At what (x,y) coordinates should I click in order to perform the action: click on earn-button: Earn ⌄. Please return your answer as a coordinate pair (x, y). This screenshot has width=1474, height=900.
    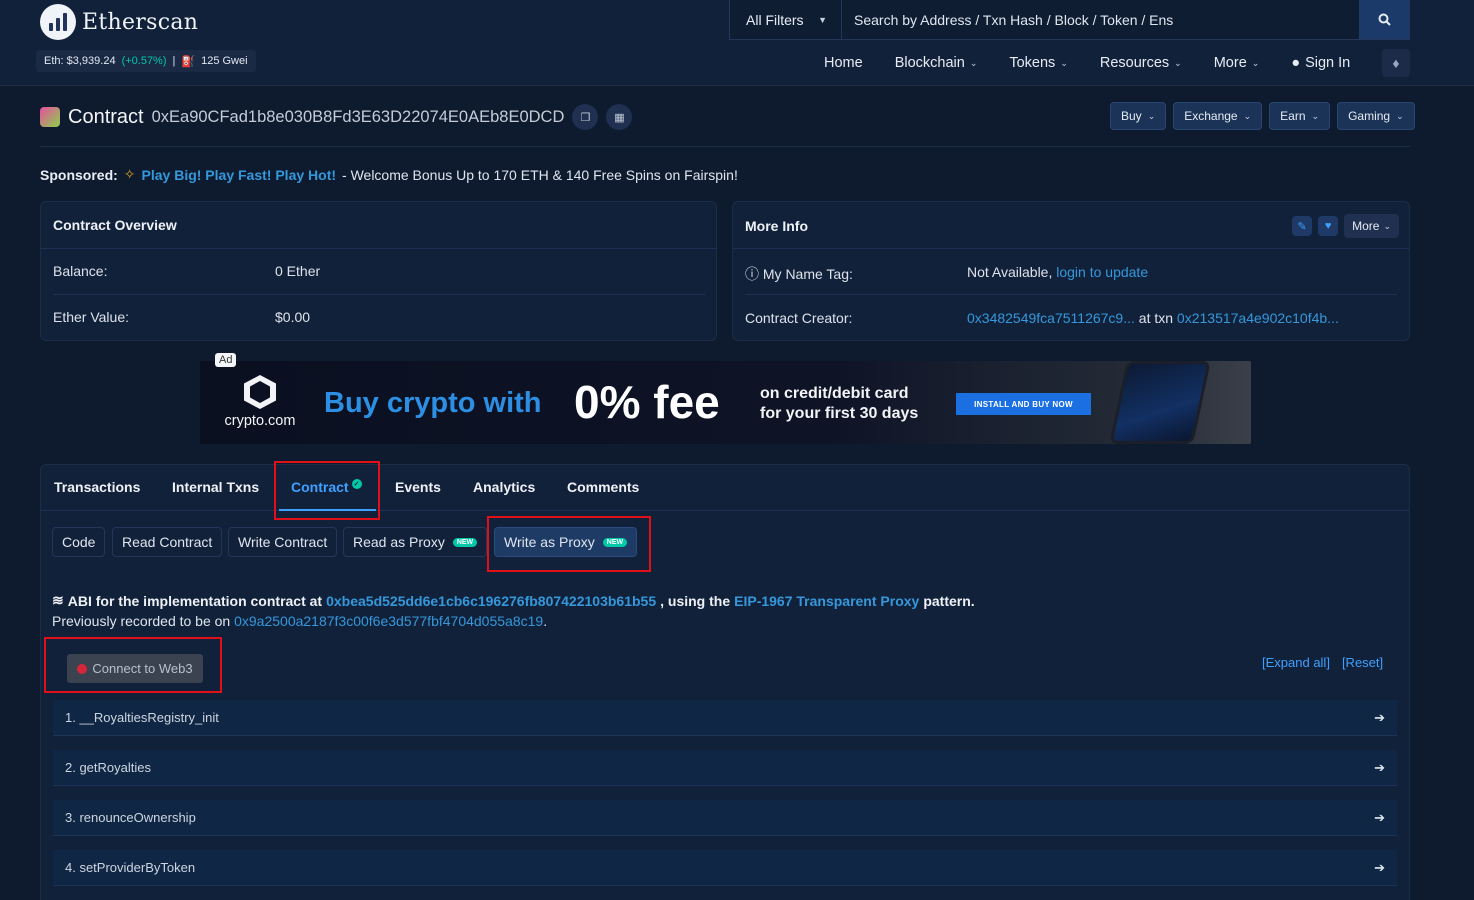
    Looking at the image, I should click on (1300, 116).